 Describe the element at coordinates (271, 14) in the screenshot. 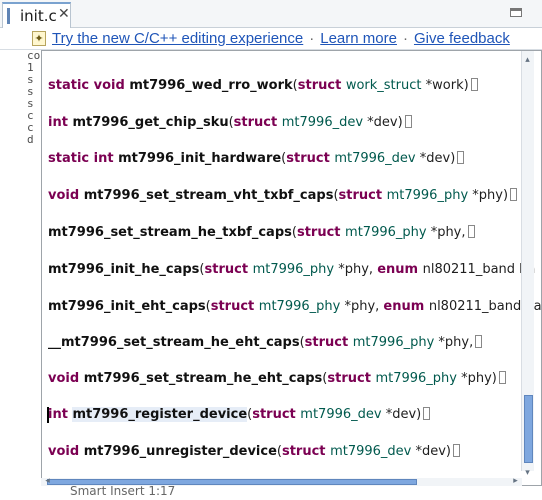

I see `editor-tab-strip: init.c ✕` at that location.